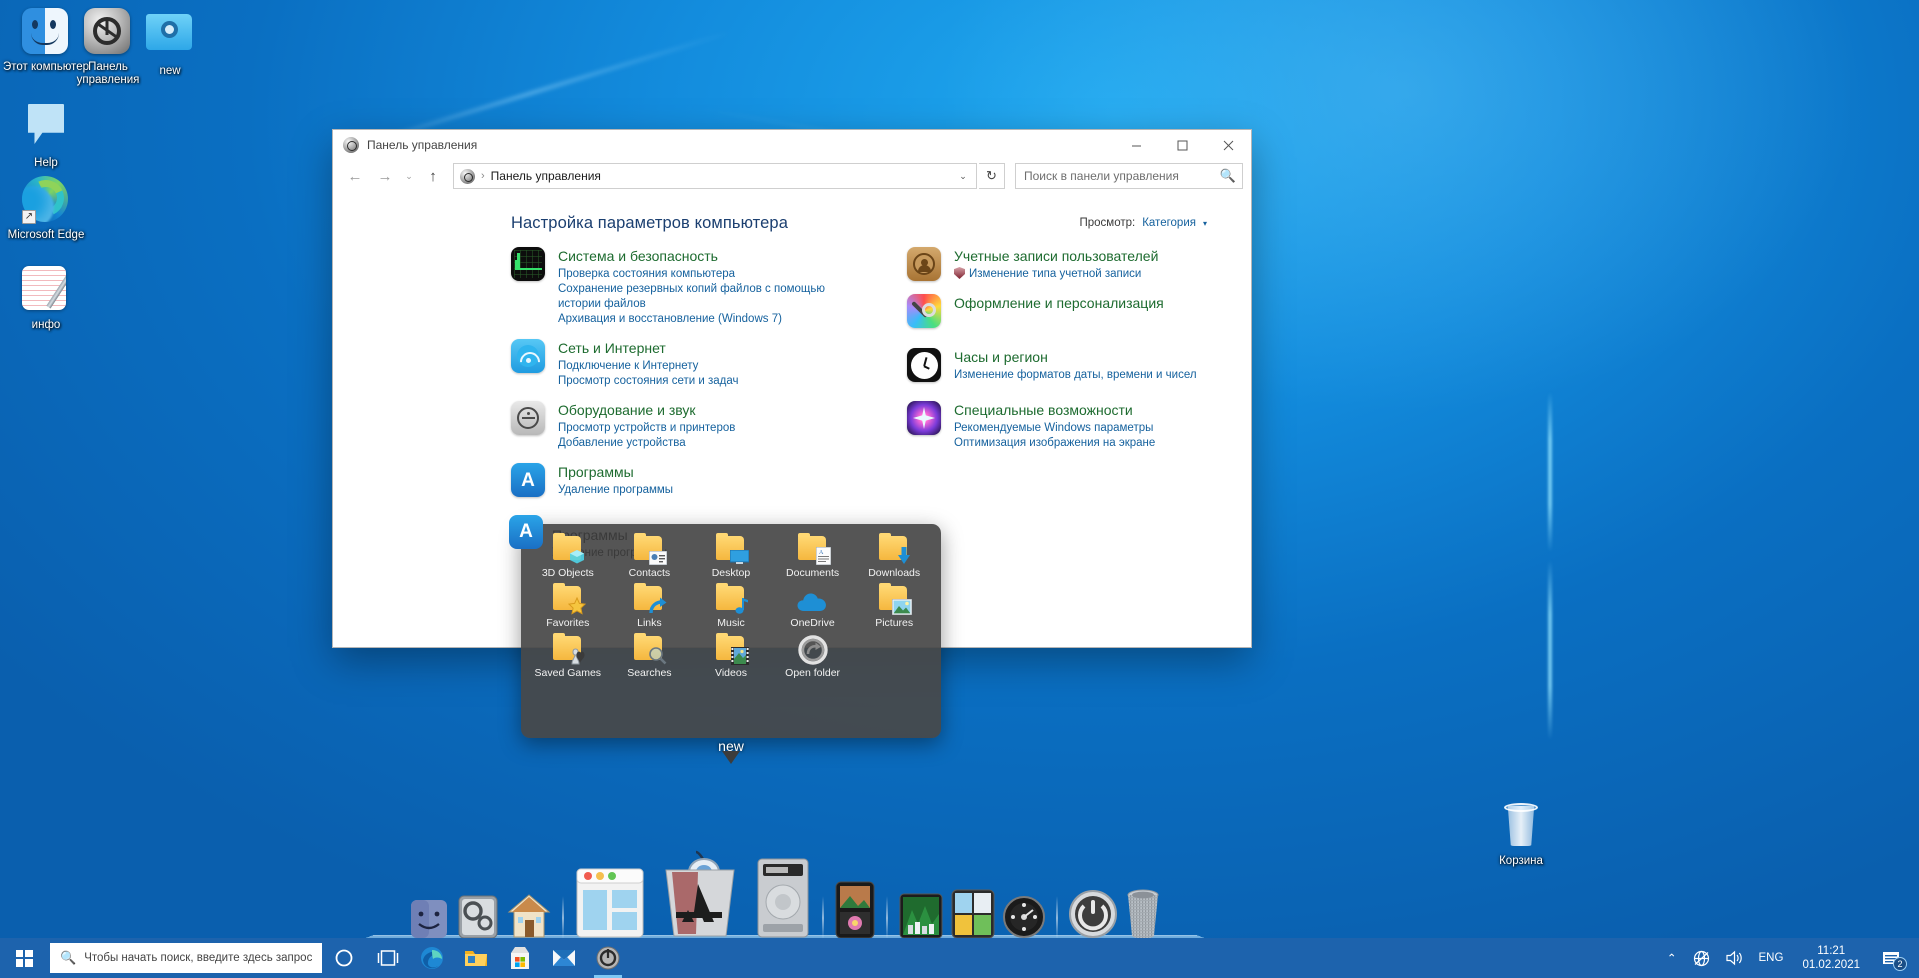 Image resolution: width=1919 pixels, height=978 pixels. Describe the element at coordinates (646, 428) in the screenshot. I see `category-link: Просмотр устройств и принтеров` at that location.